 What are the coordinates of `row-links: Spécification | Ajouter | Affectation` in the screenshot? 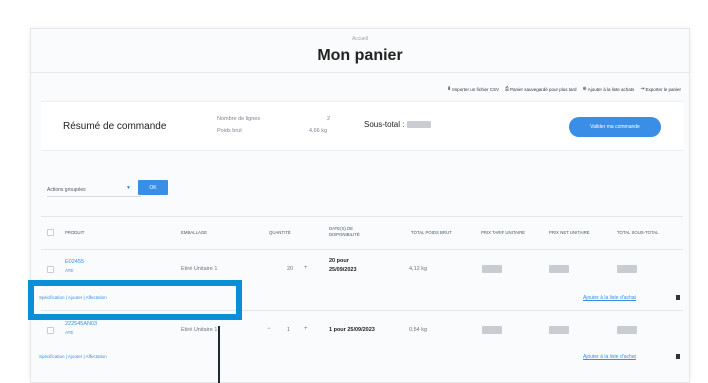 It's located at (73, 356).